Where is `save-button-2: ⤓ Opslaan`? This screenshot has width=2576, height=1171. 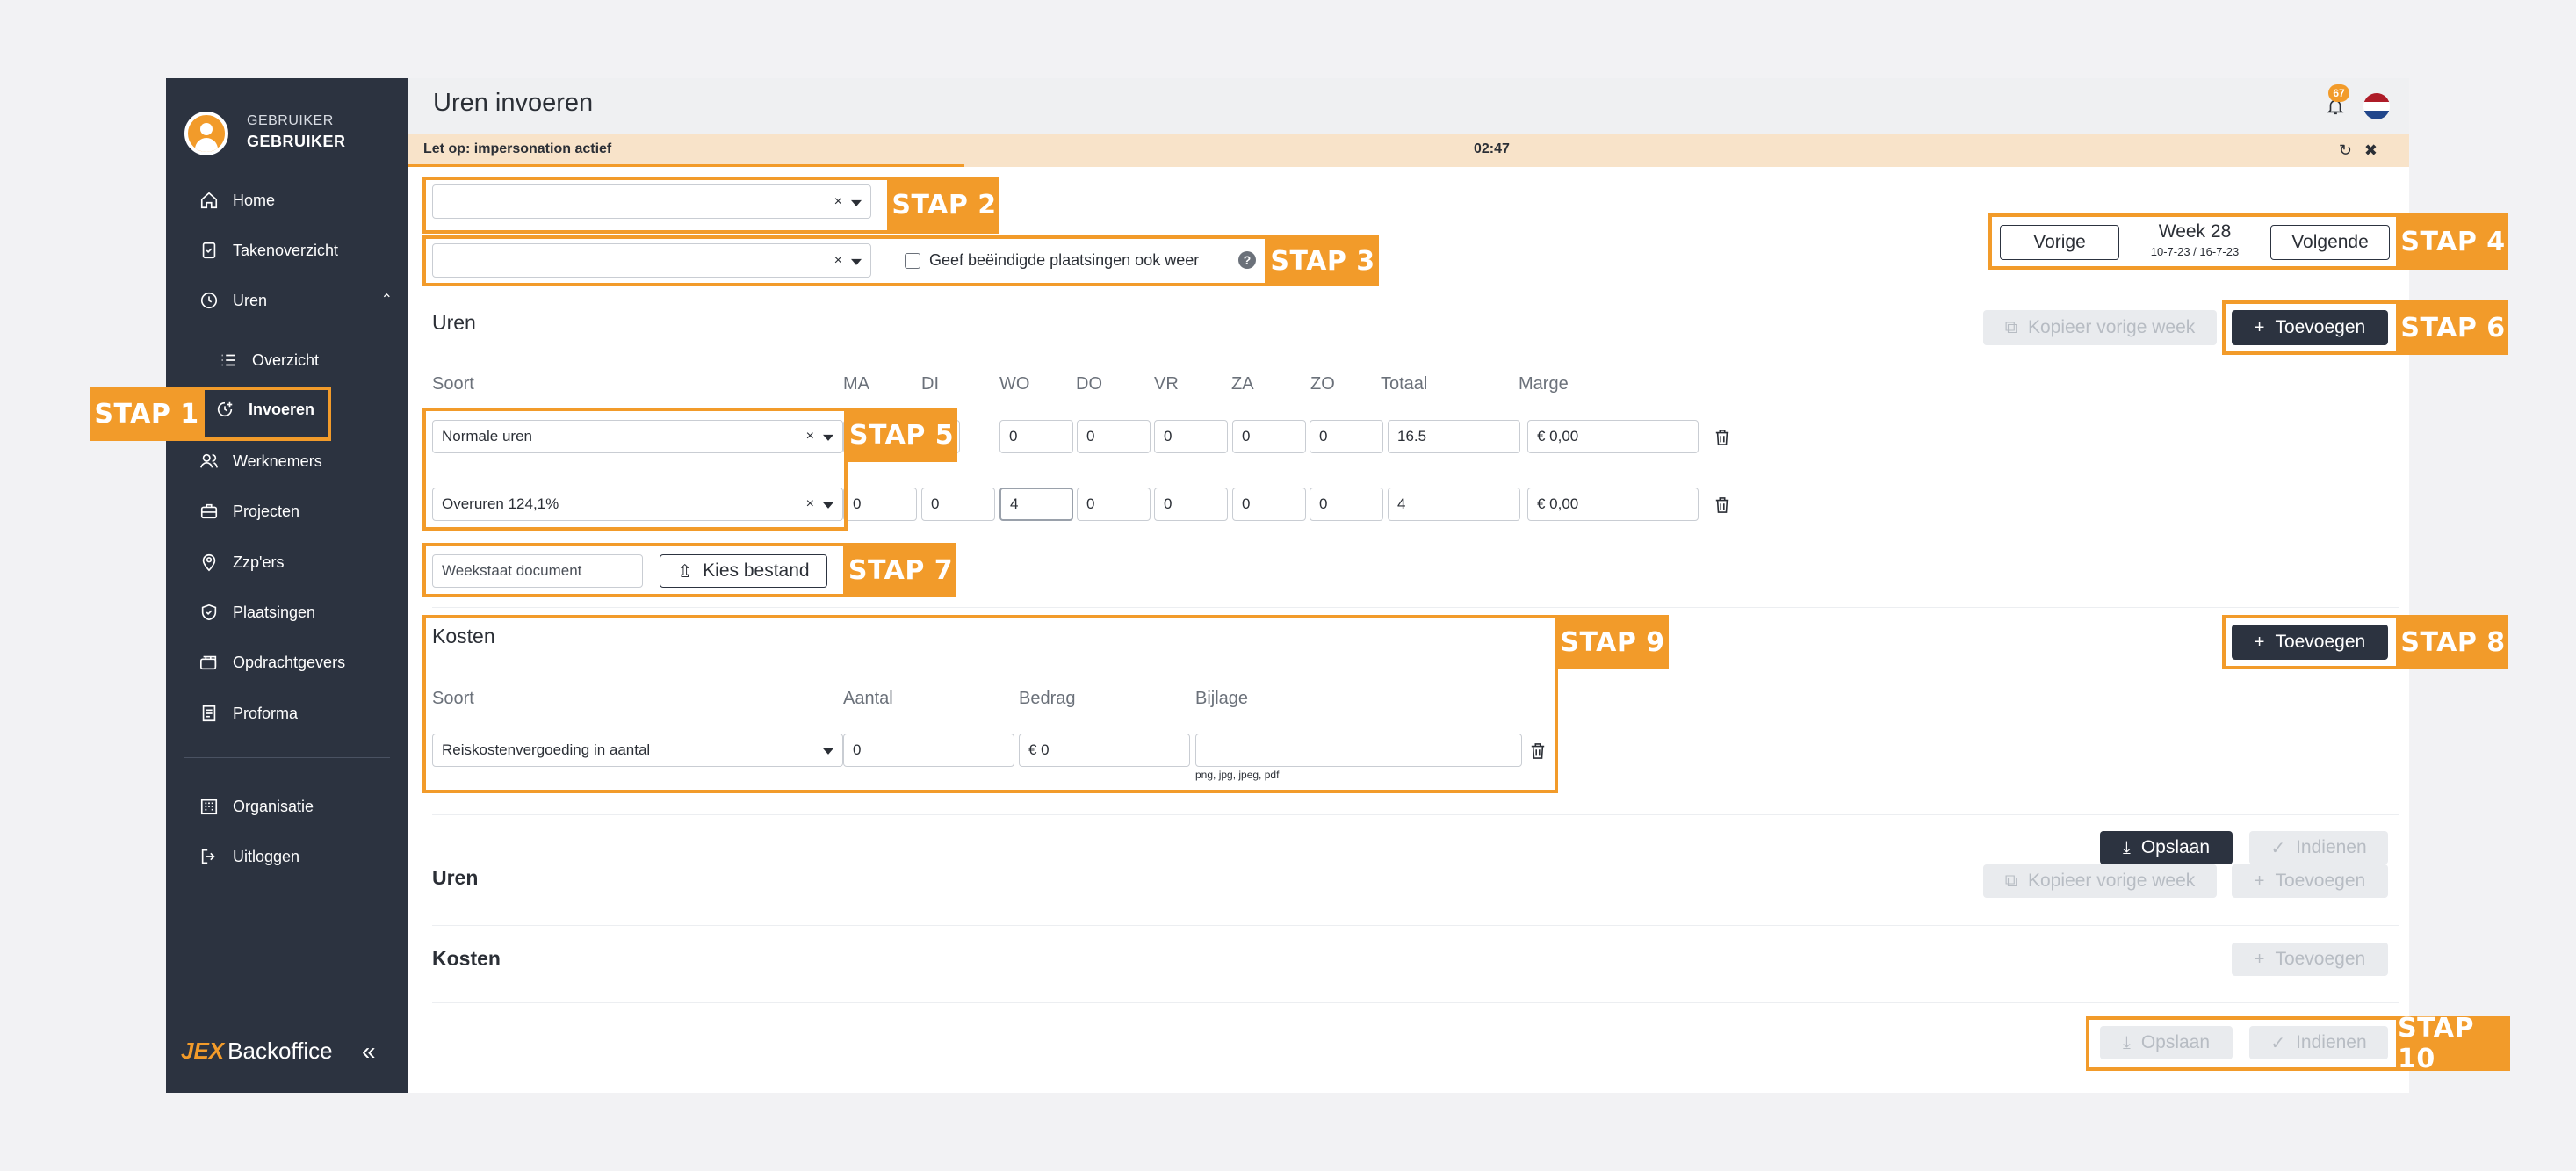
save-button-2: ⤓ Opslaan is located at coordinates (2166, 1042).